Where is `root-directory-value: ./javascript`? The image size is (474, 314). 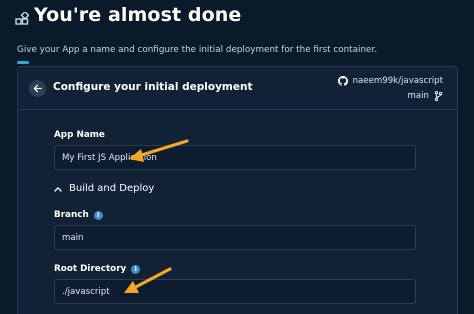 root-directory-value: ./javascript is located at coordinates (86, 291).